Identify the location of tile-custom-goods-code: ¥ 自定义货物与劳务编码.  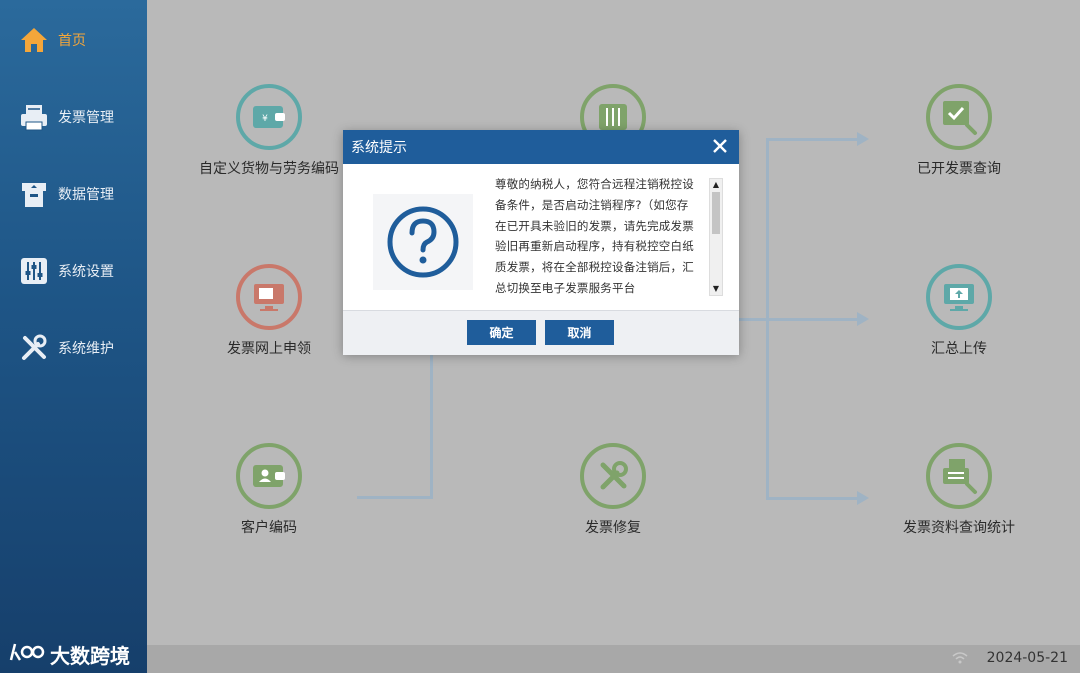
(269, 131).